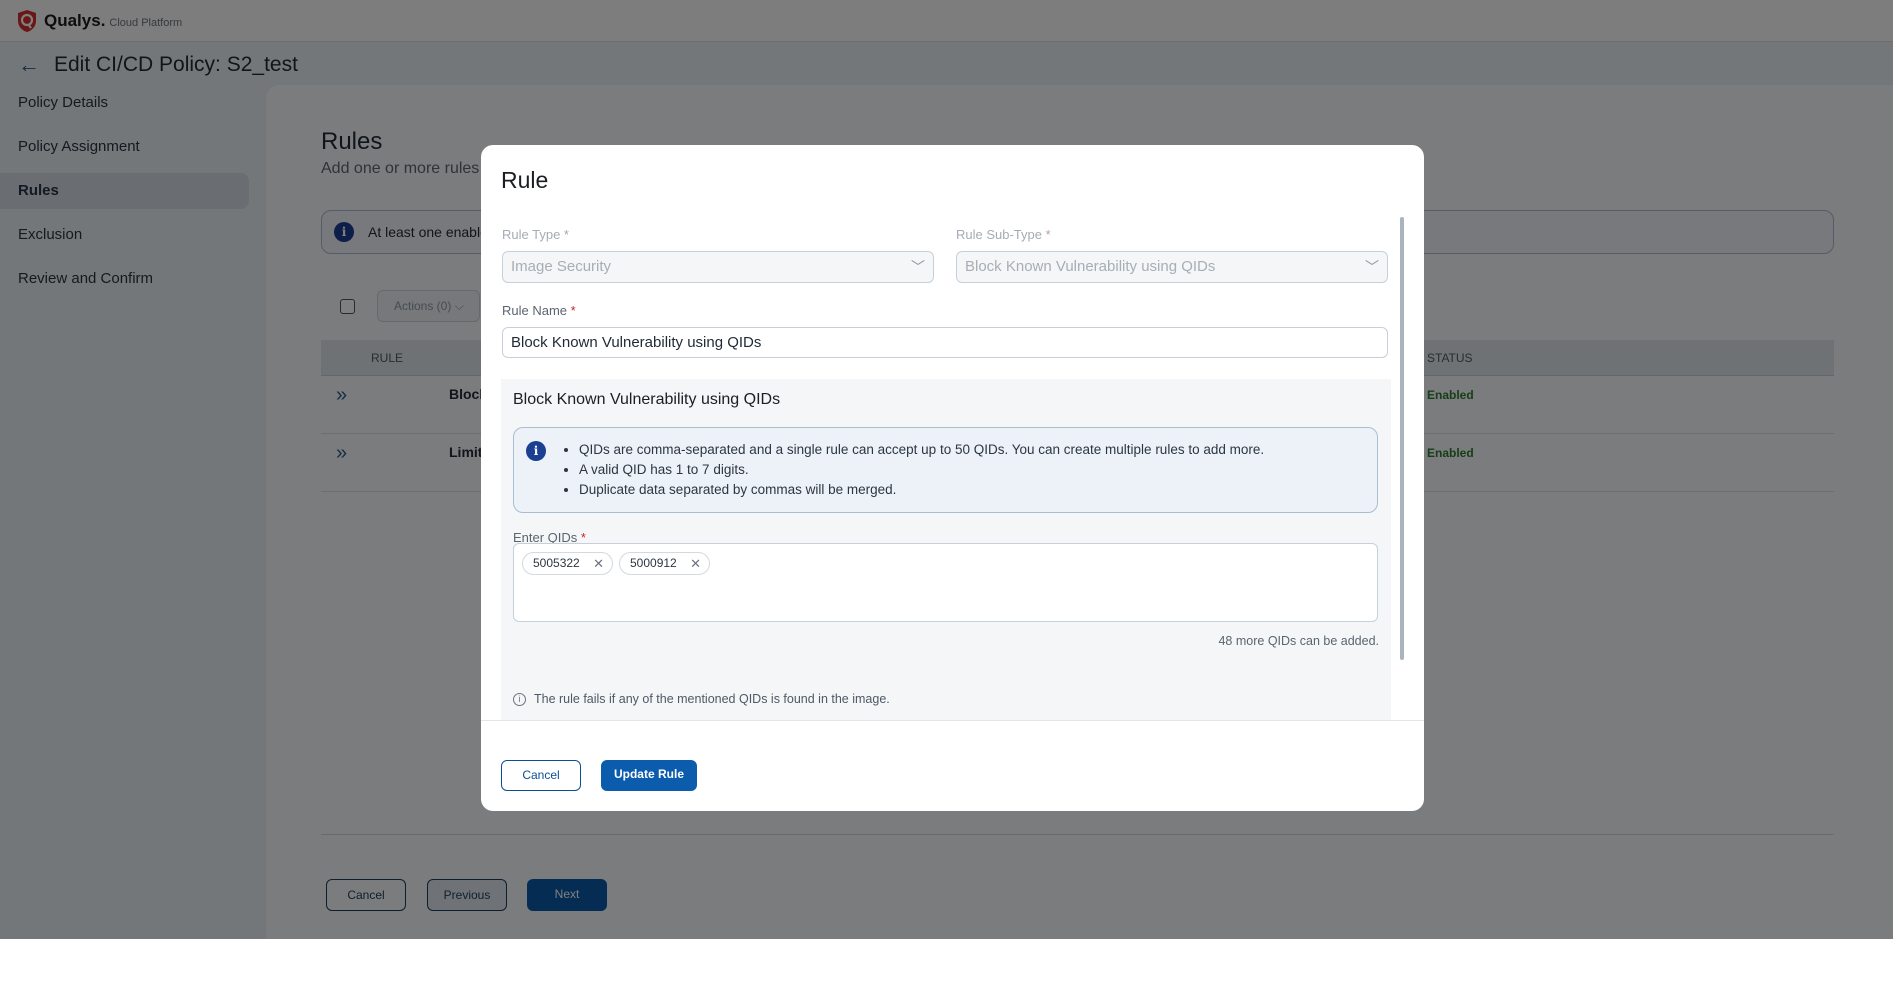 The image size is (1893, 987). I want to click on info-icon: i, so click(536, 451).